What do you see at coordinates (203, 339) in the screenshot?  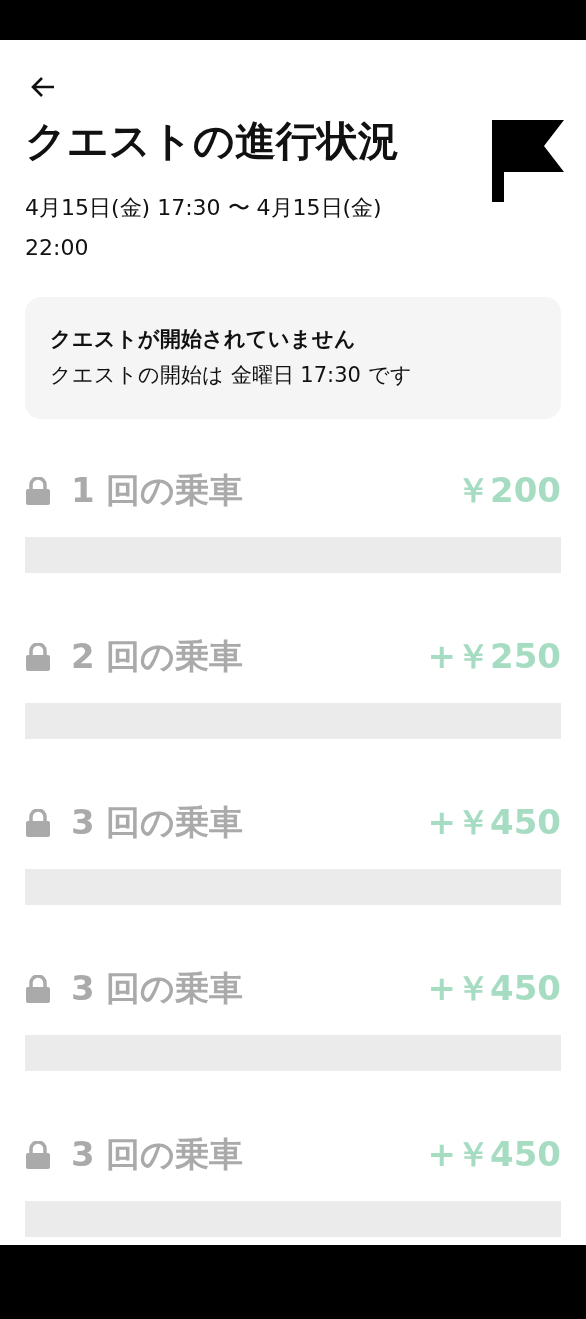 I see `notice-title: クエストが開始されていません` at bounding box center [203, 339].